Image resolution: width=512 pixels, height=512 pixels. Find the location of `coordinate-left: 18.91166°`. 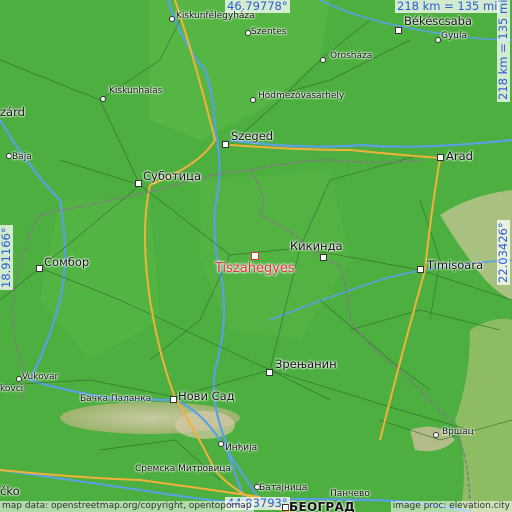

coordinate-left: 18.91166° is located at coordinates (6, 257).